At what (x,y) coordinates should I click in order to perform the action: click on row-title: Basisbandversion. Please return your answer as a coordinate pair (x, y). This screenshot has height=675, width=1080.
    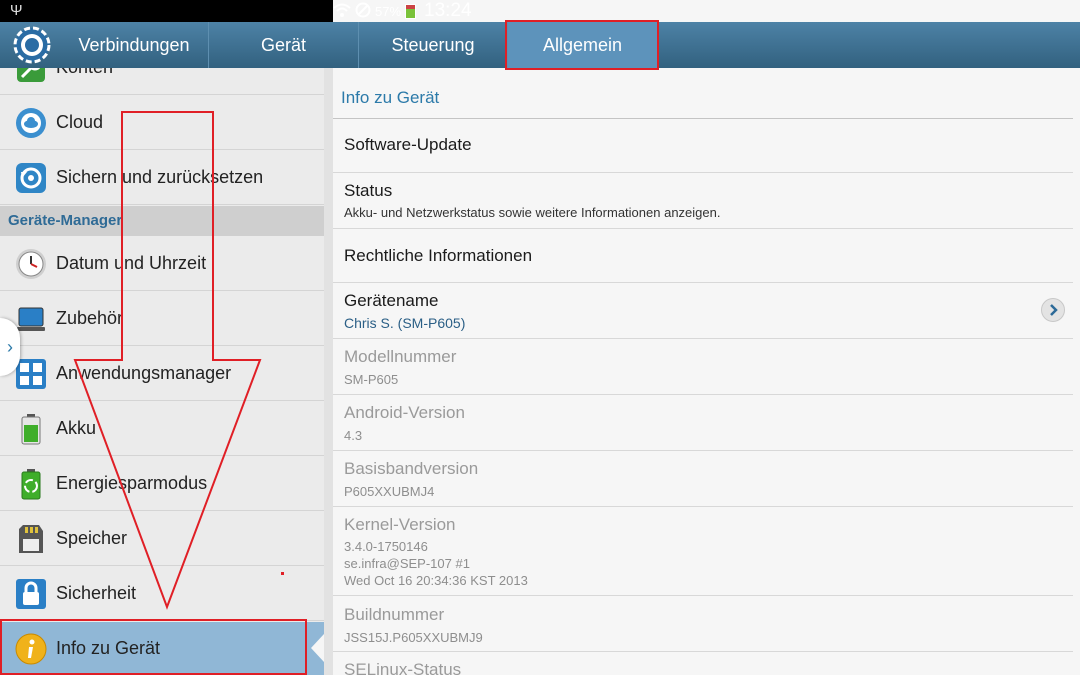
    Looking at the image, I should click on (411, 468).